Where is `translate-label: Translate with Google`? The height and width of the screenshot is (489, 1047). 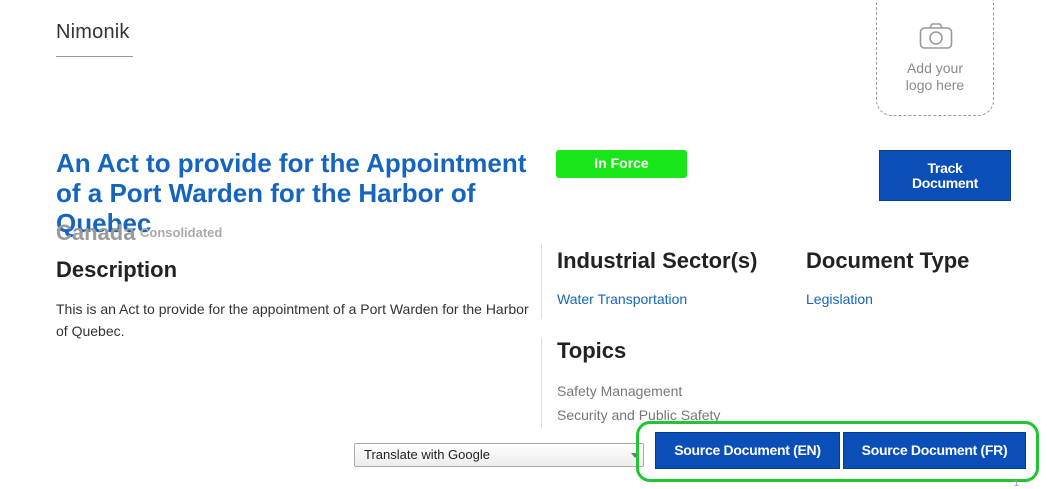
translate-label: Translate with Google is located at coordinates (427, 454).